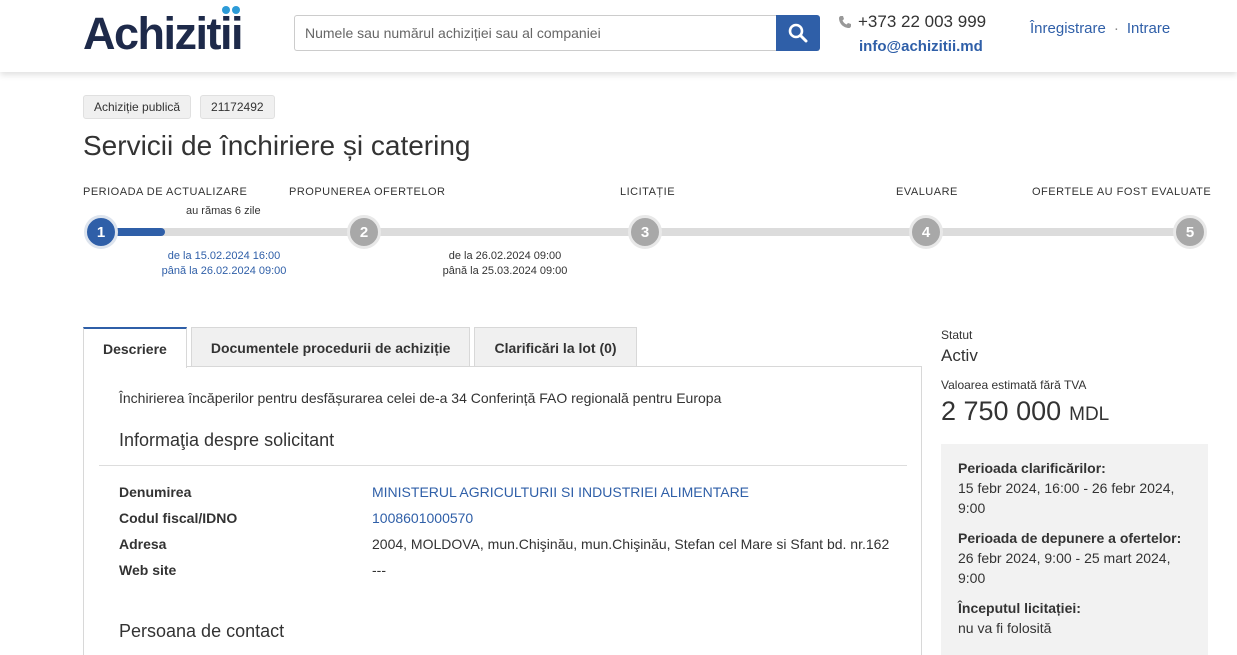 The width and height of the screenshot is (1237, 655). I want to click on search-bar, so click(557, 33).